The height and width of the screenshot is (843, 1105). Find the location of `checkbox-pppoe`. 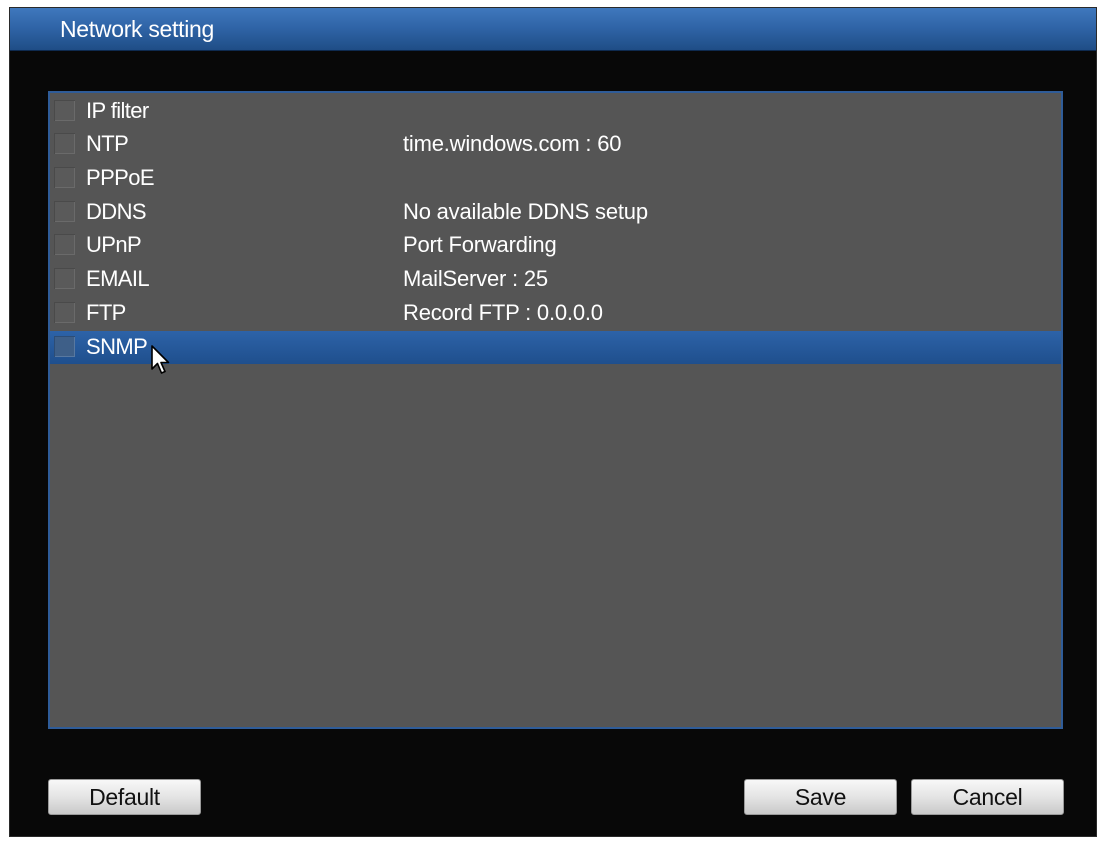

checkbox-pppoe is located at coordinates (64, 177).